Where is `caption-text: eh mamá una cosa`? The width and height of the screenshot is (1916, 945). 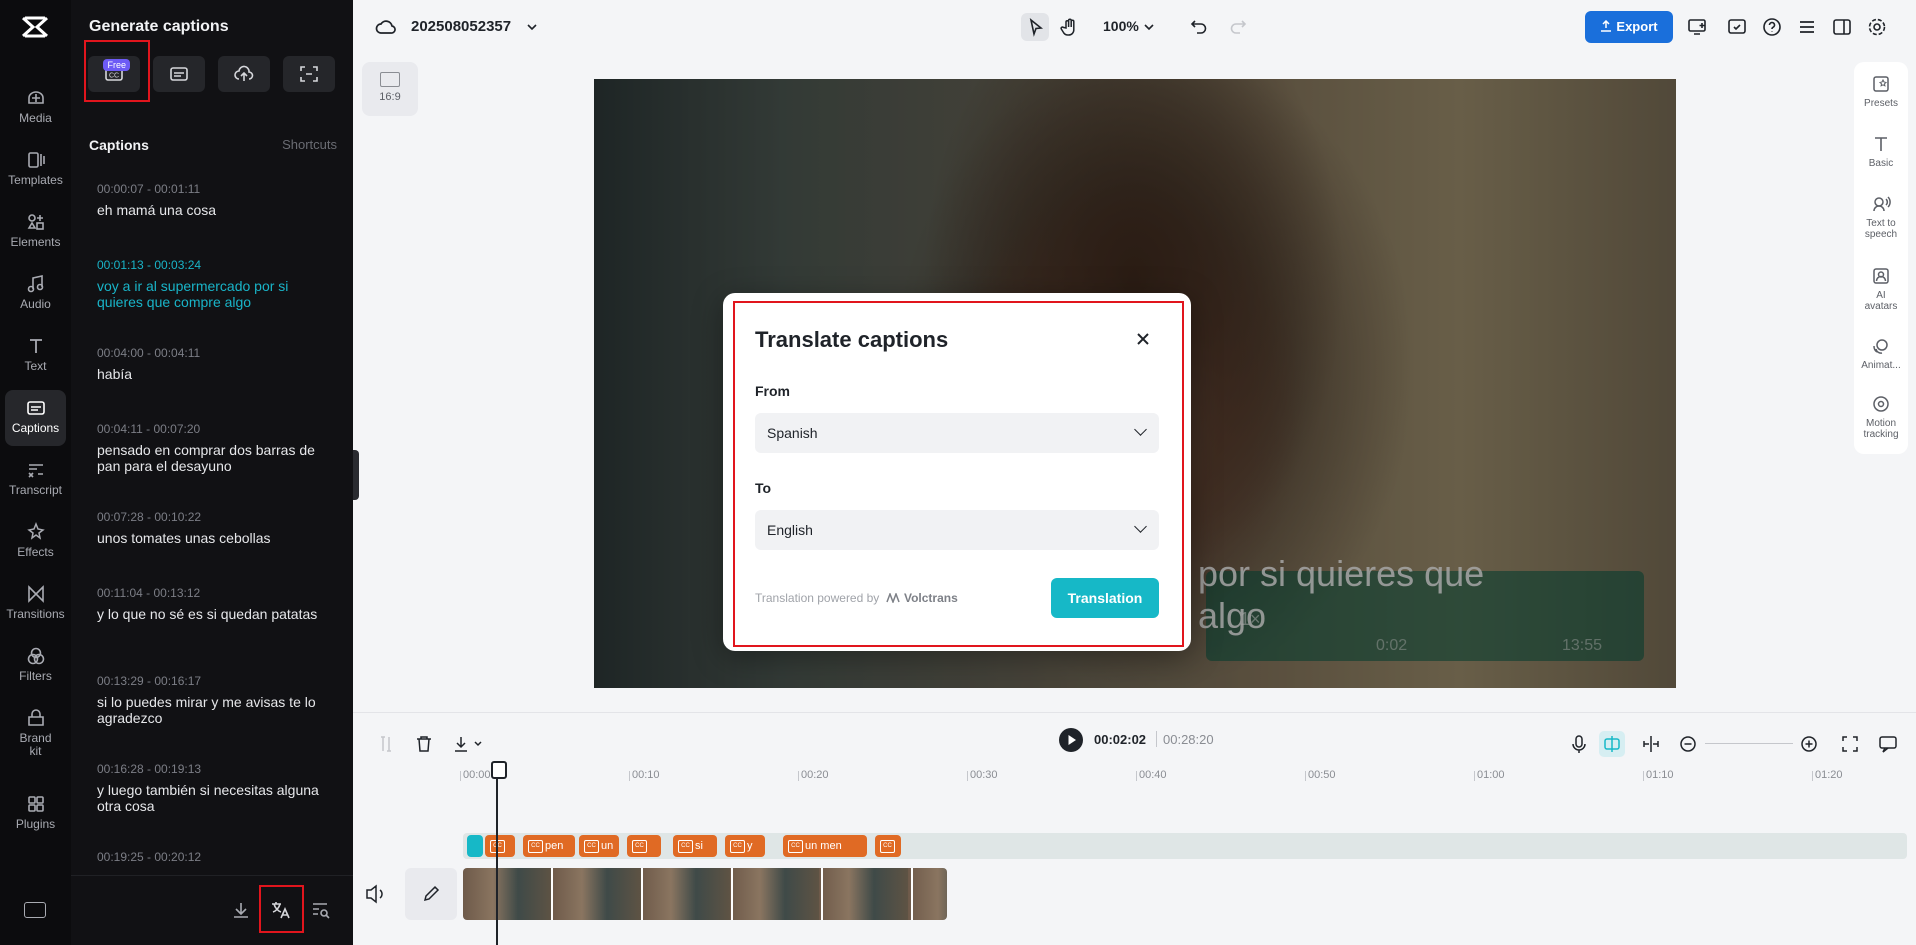 caption-text: eh mamá una cosa is located at coordinates (212, 210).